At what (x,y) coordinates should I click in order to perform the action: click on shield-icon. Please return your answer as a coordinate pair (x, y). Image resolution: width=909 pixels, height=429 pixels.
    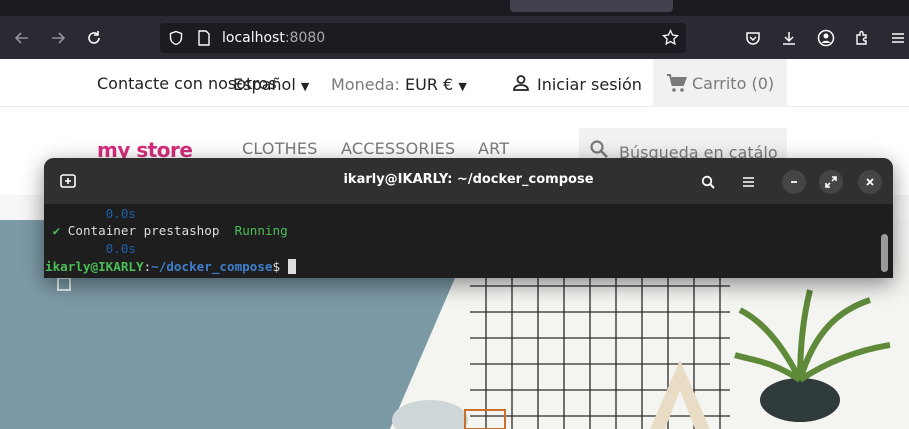
    Looking at the image, I should click on (176, 38).